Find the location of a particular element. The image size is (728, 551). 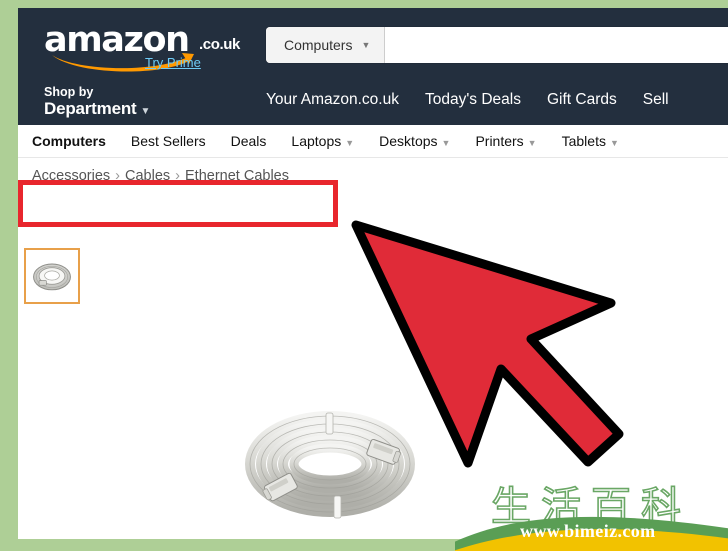

subnav-item-printers: Printers ▼ is located at coordinates (505, 141).